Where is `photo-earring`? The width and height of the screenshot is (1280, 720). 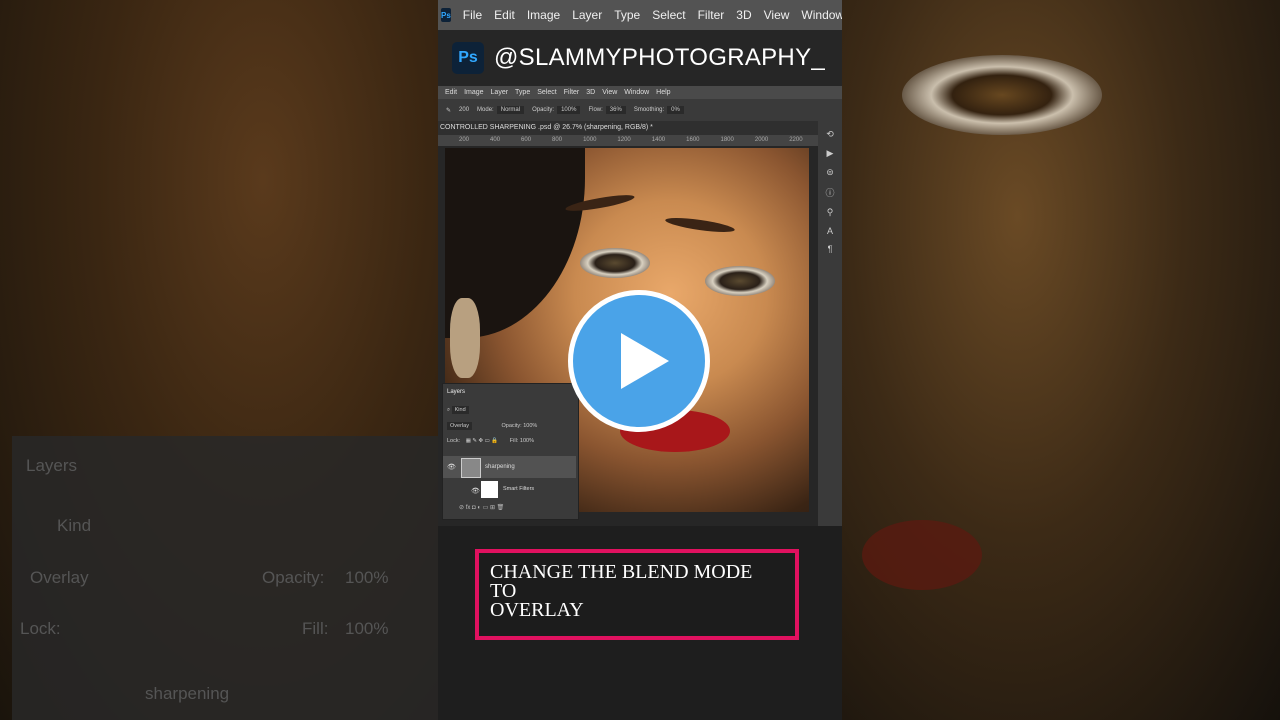
photo-earring is located at coordinates (465, 338).